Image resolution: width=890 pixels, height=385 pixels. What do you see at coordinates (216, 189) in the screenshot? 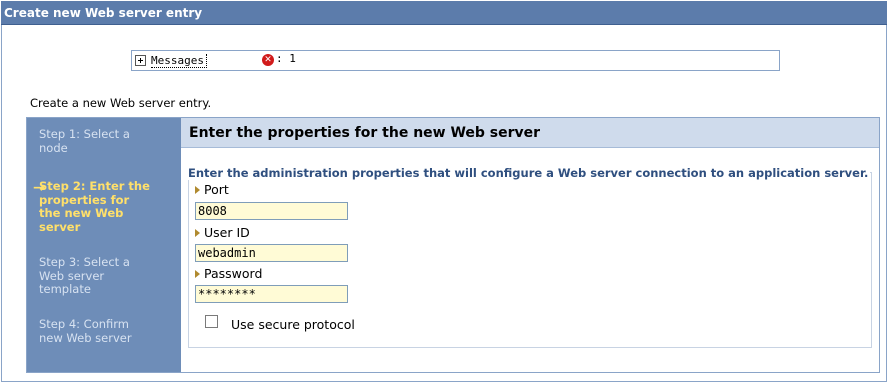
I see `port-label: Port` at bounding box center [216, 189].